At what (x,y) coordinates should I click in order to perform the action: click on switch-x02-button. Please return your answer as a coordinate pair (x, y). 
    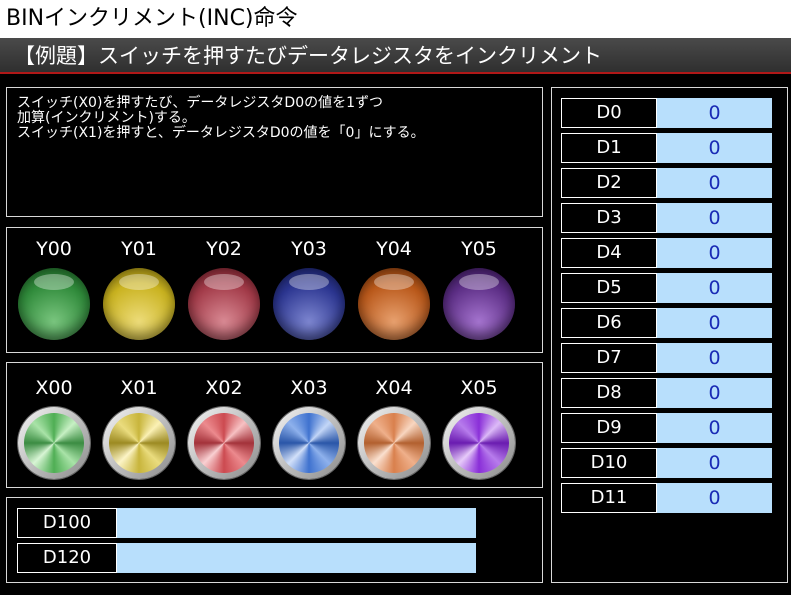
    Looking at the image, I should click on (224, 443).